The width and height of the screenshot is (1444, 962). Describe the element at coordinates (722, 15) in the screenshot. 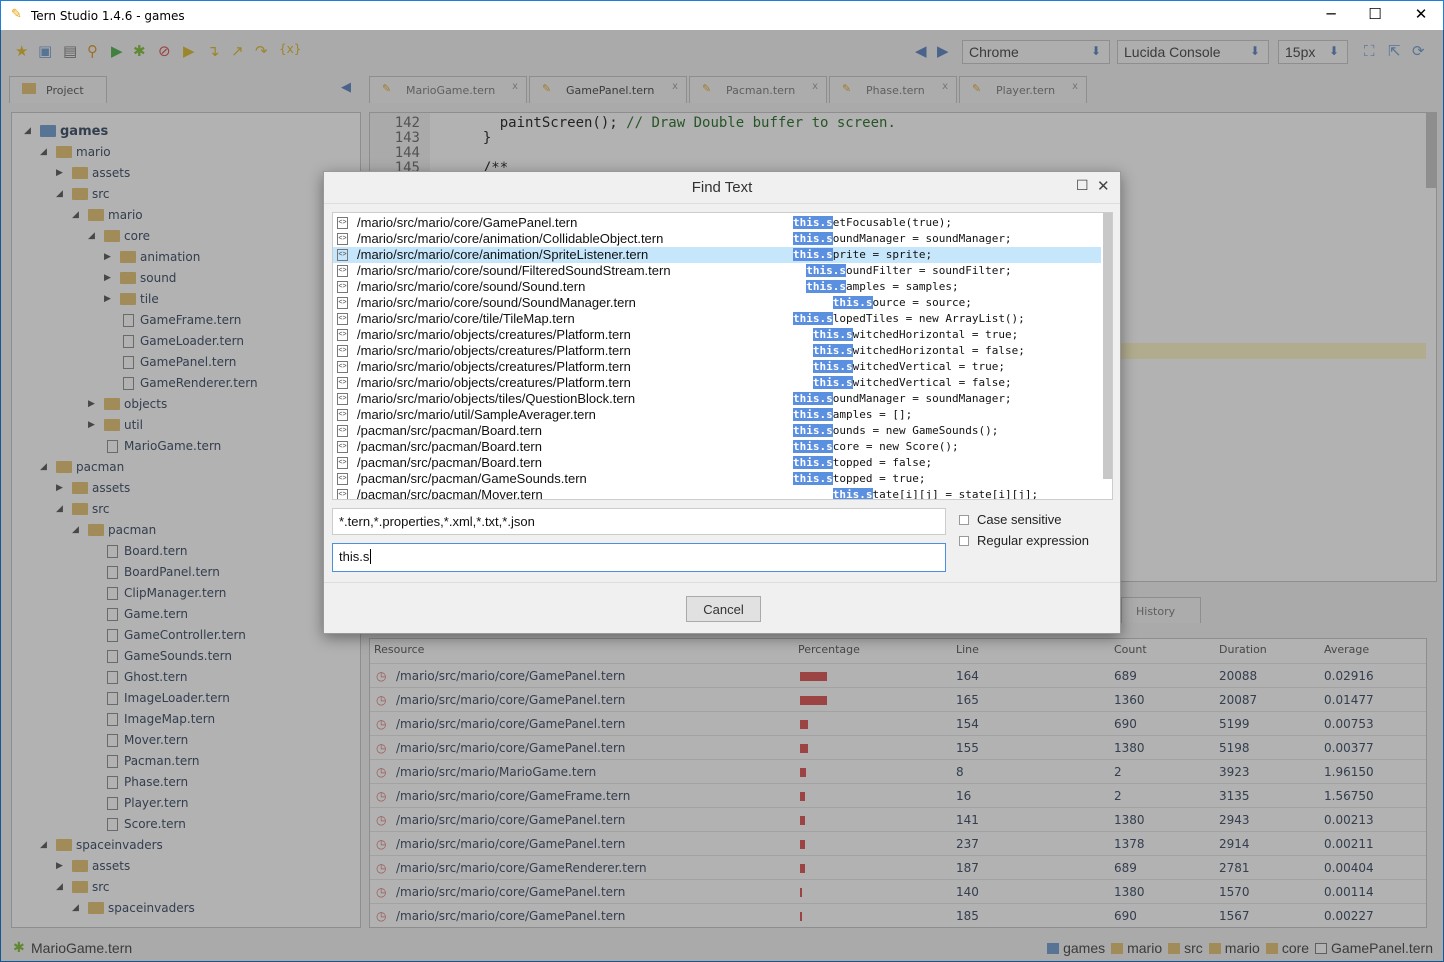

I see `title-bar: ✎ Tern Studio 1.4.6 - games ─ ☐ ✕` at that location.